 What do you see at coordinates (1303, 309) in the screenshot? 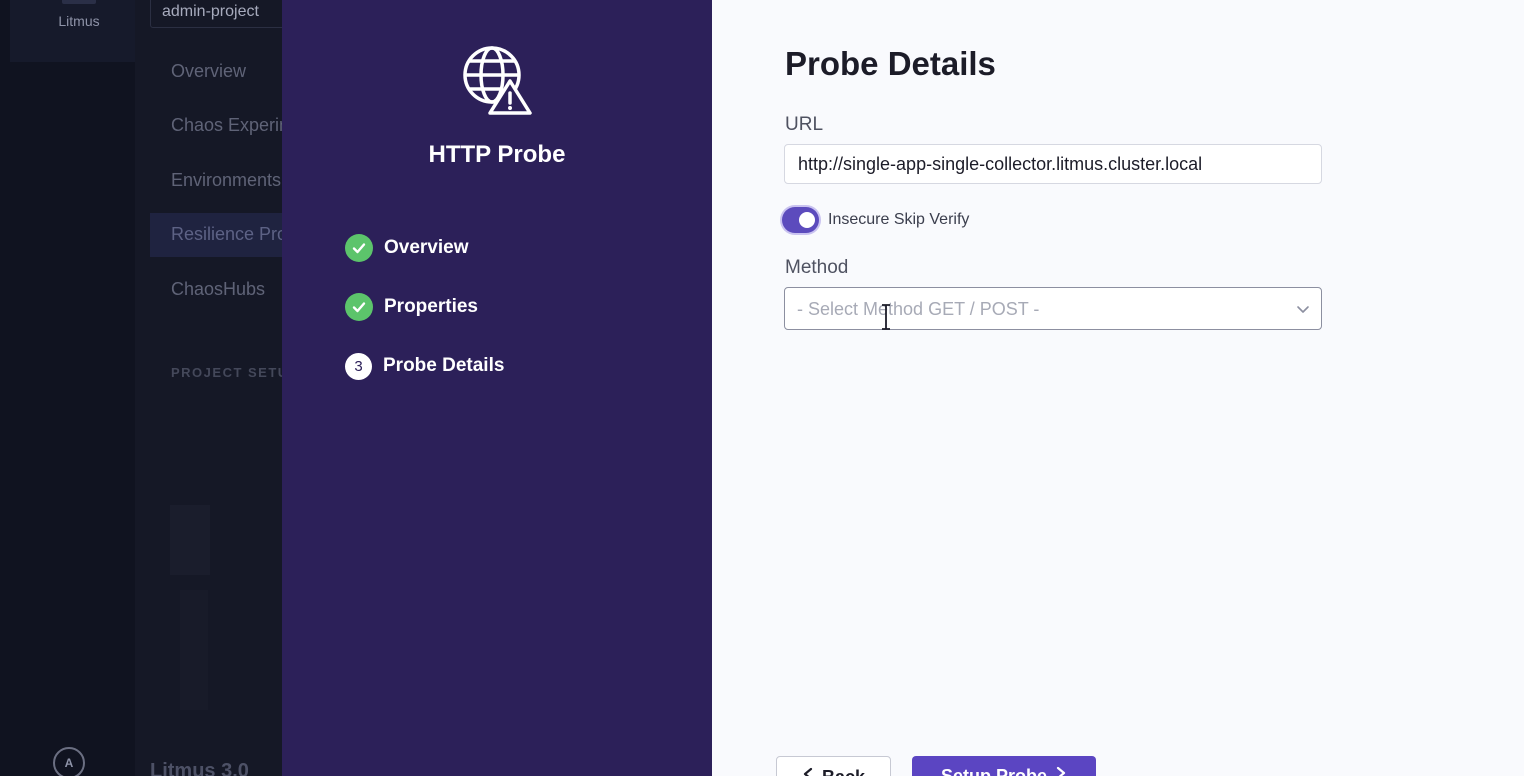
I see `chevron-down-icon` at bounding box center [1303, 309].